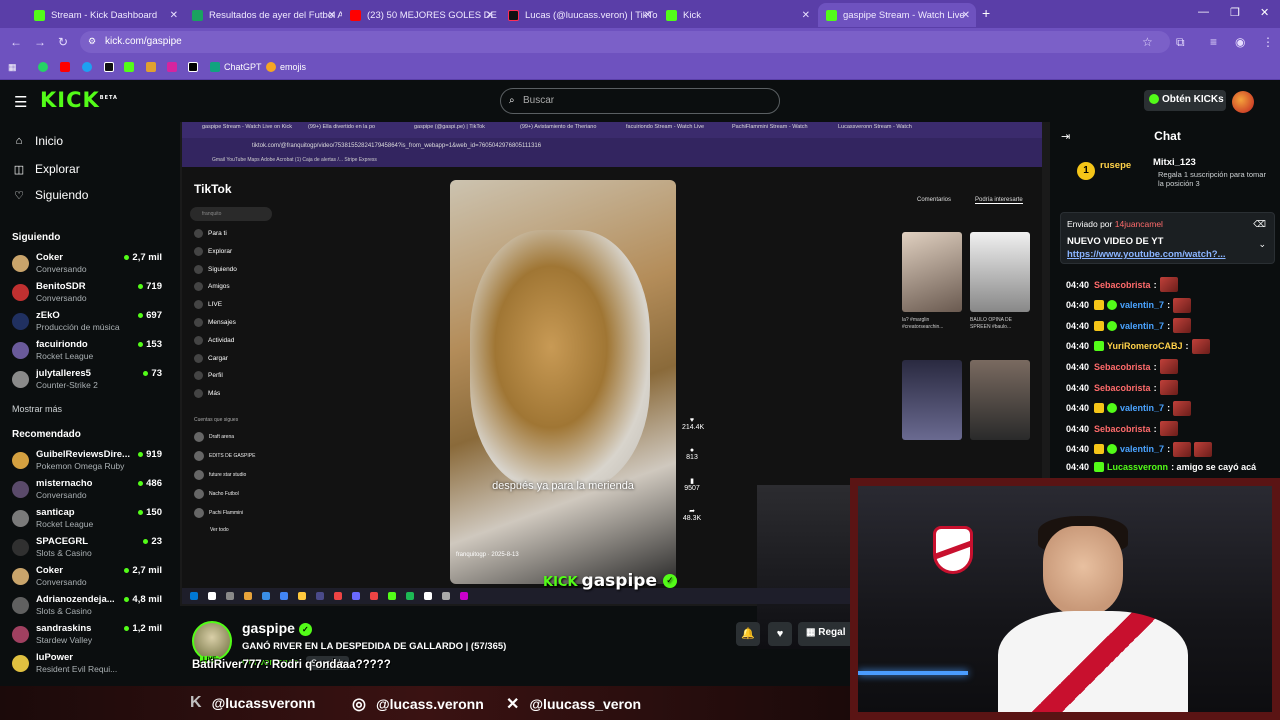 The width and height of the screenshot is (1280, 720). Describe the element at coordinates (151, 67) in the screenshot. I see `bookmark-mail` at that location.